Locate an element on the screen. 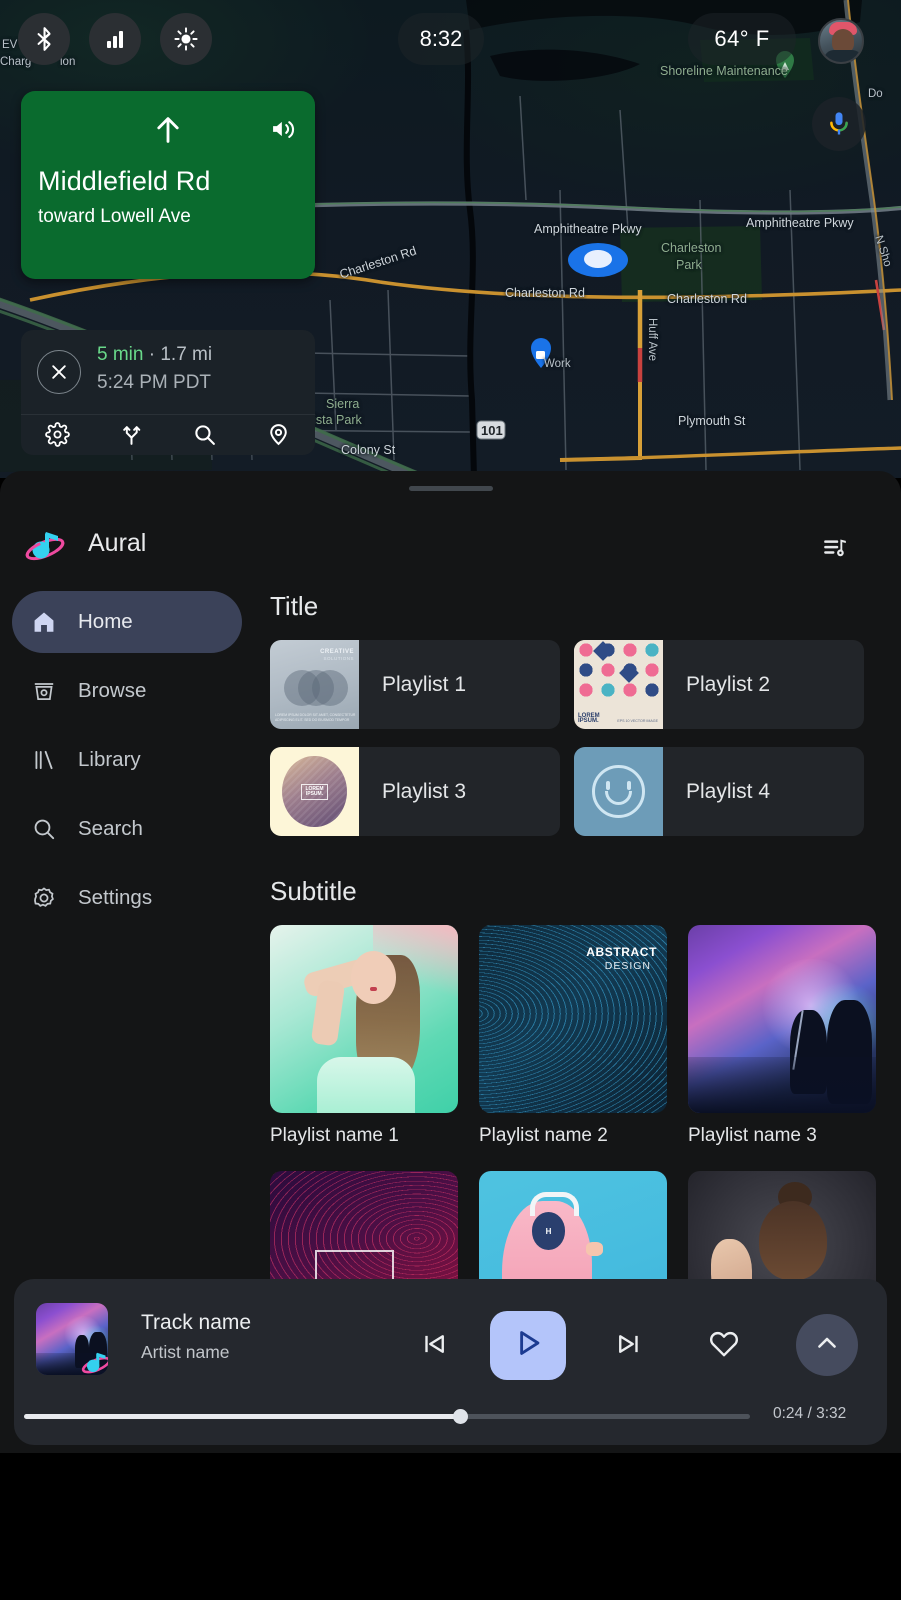  mic-icon is located at coordinates (839, 123).